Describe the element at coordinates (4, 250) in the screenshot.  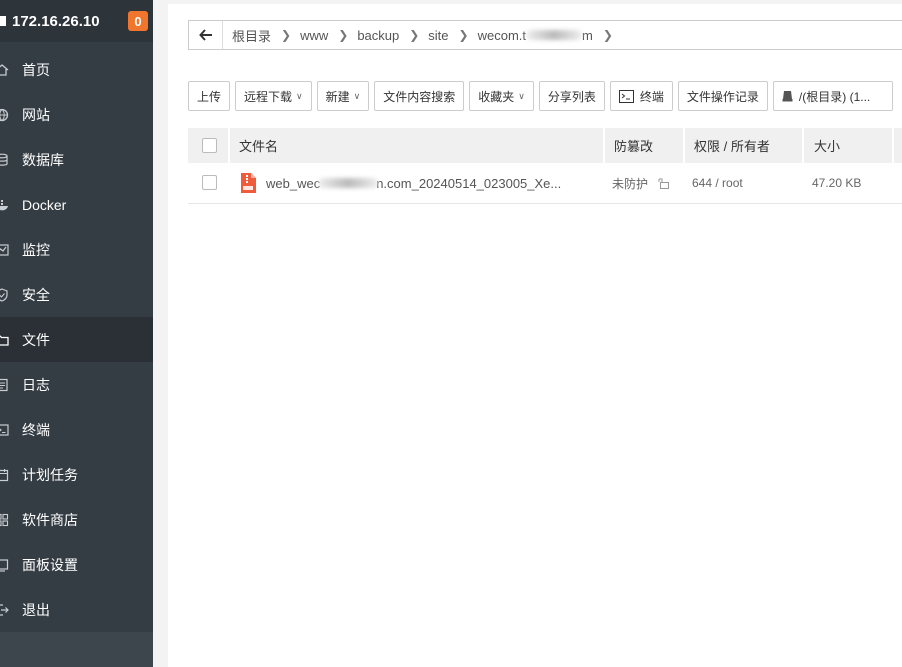
I see `monitor-icon` at that location.